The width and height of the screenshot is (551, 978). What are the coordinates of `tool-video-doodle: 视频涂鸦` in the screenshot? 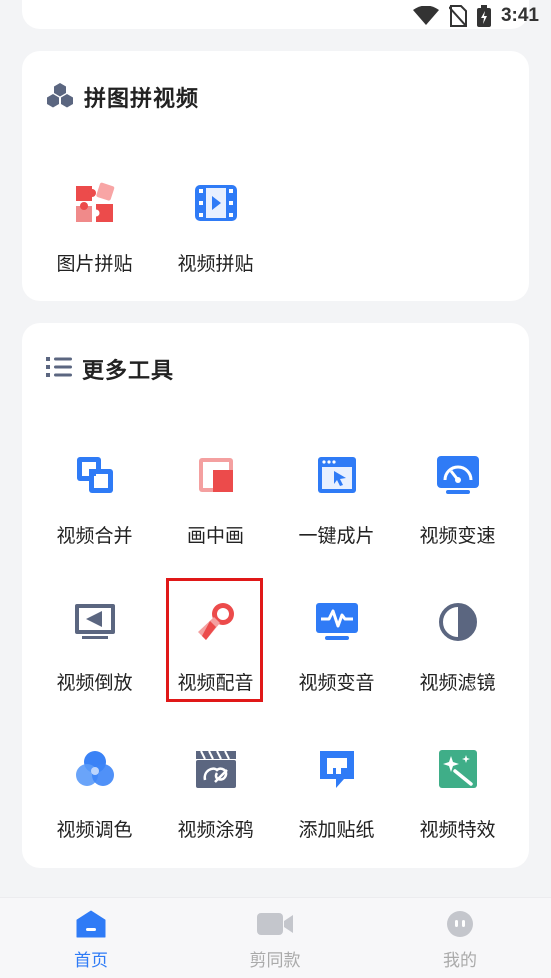 It's located at (215, 790).